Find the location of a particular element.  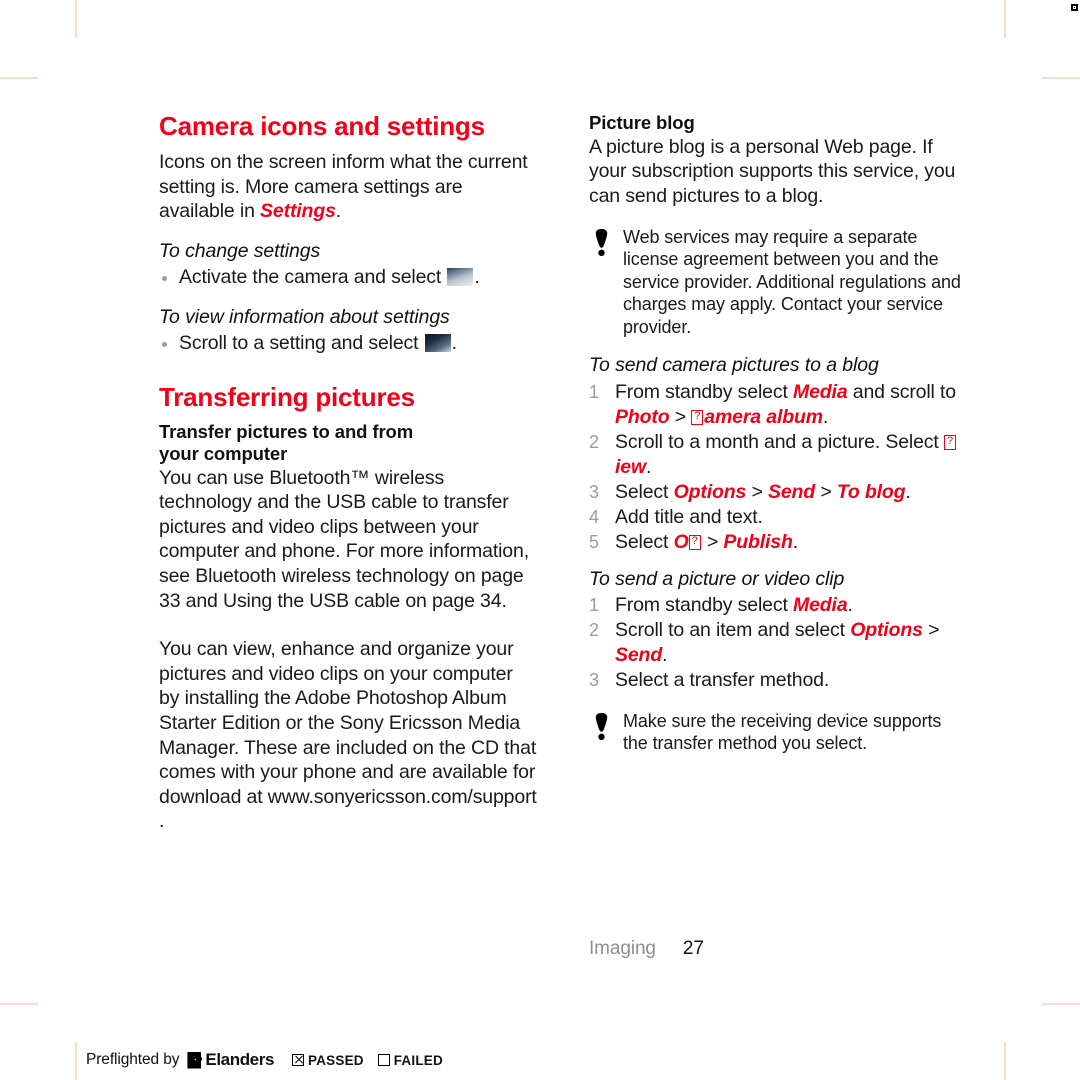

intro-text-end: . is located at coordinates (338, 211).